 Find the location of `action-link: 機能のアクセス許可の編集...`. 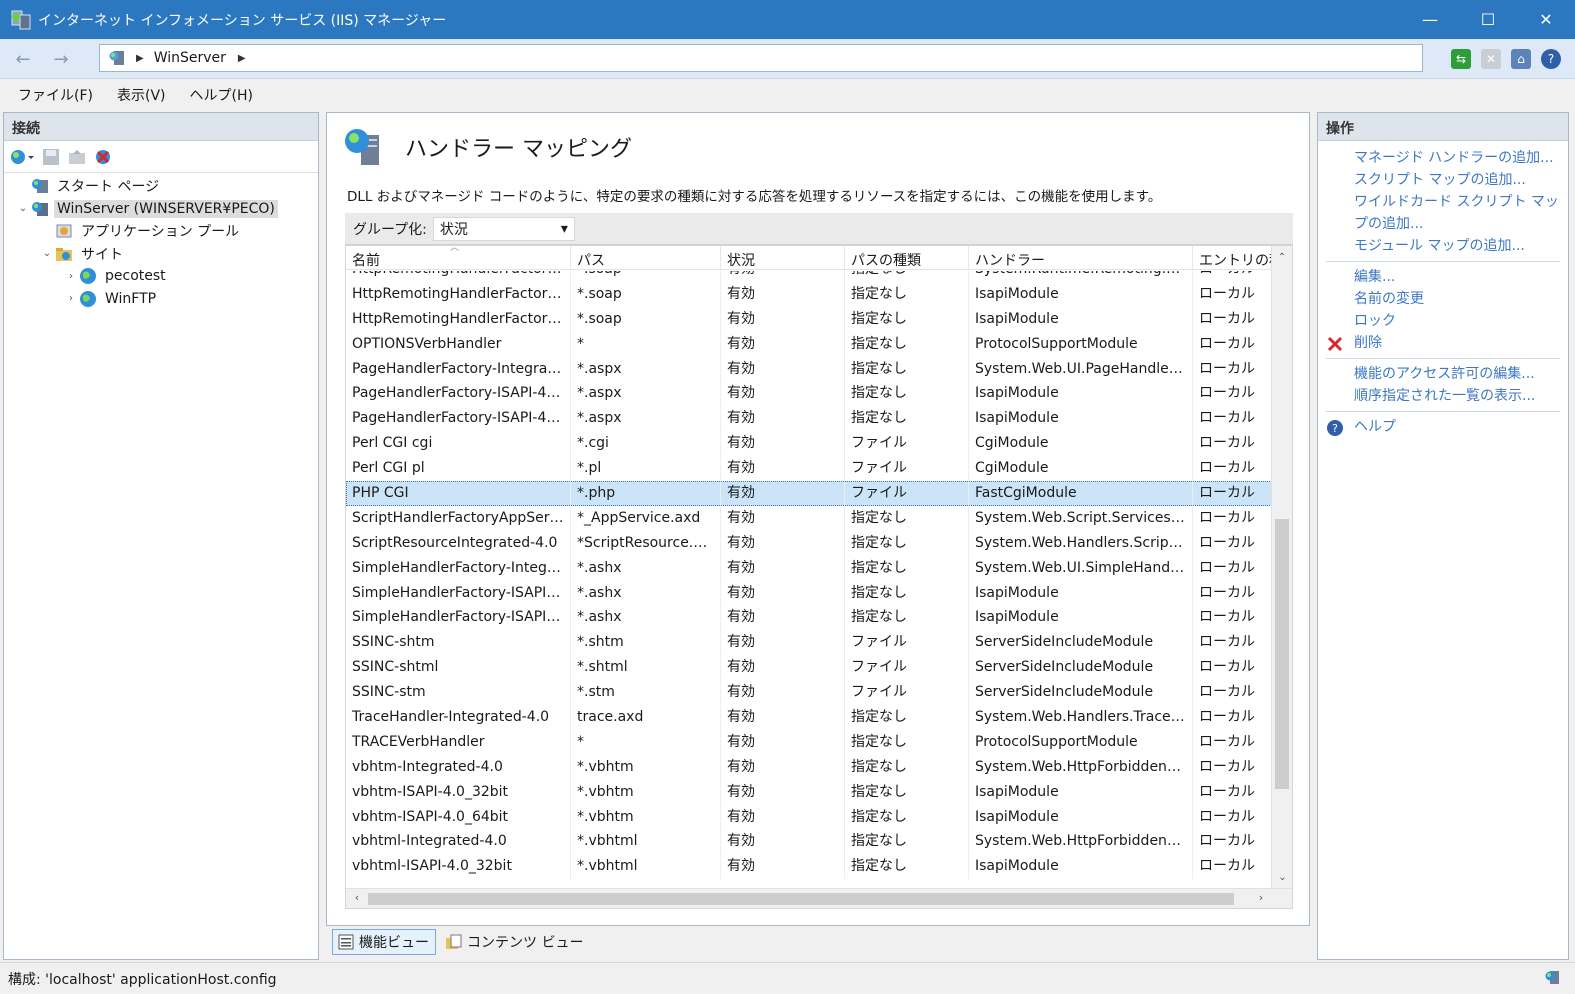

action-link: 機能のアクセス許可の編集... is located at coordinates (1443, 374).